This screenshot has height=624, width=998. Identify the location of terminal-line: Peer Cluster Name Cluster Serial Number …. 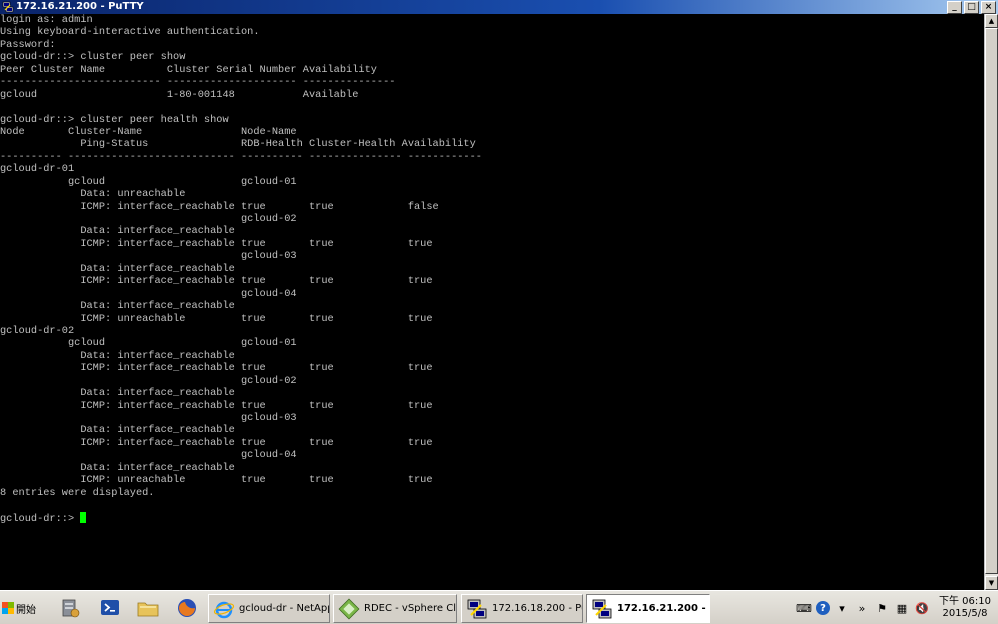
(188, 69).